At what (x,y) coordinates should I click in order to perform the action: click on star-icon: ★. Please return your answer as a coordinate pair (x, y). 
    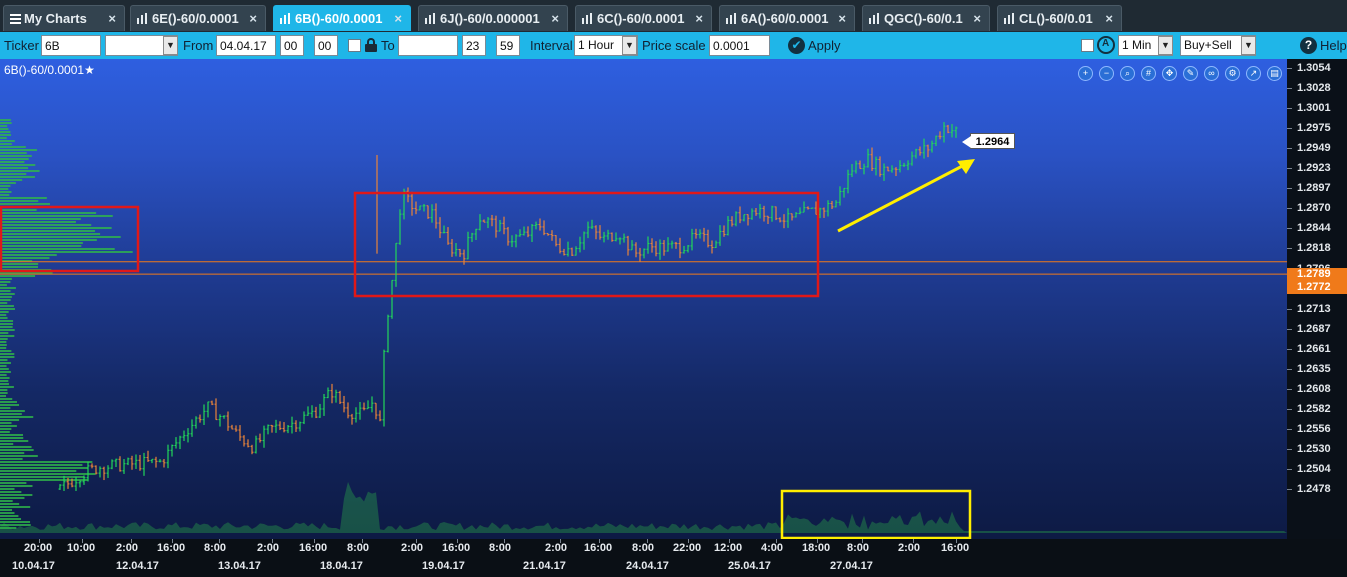
    Looking at the image, I should click on (89, 70).